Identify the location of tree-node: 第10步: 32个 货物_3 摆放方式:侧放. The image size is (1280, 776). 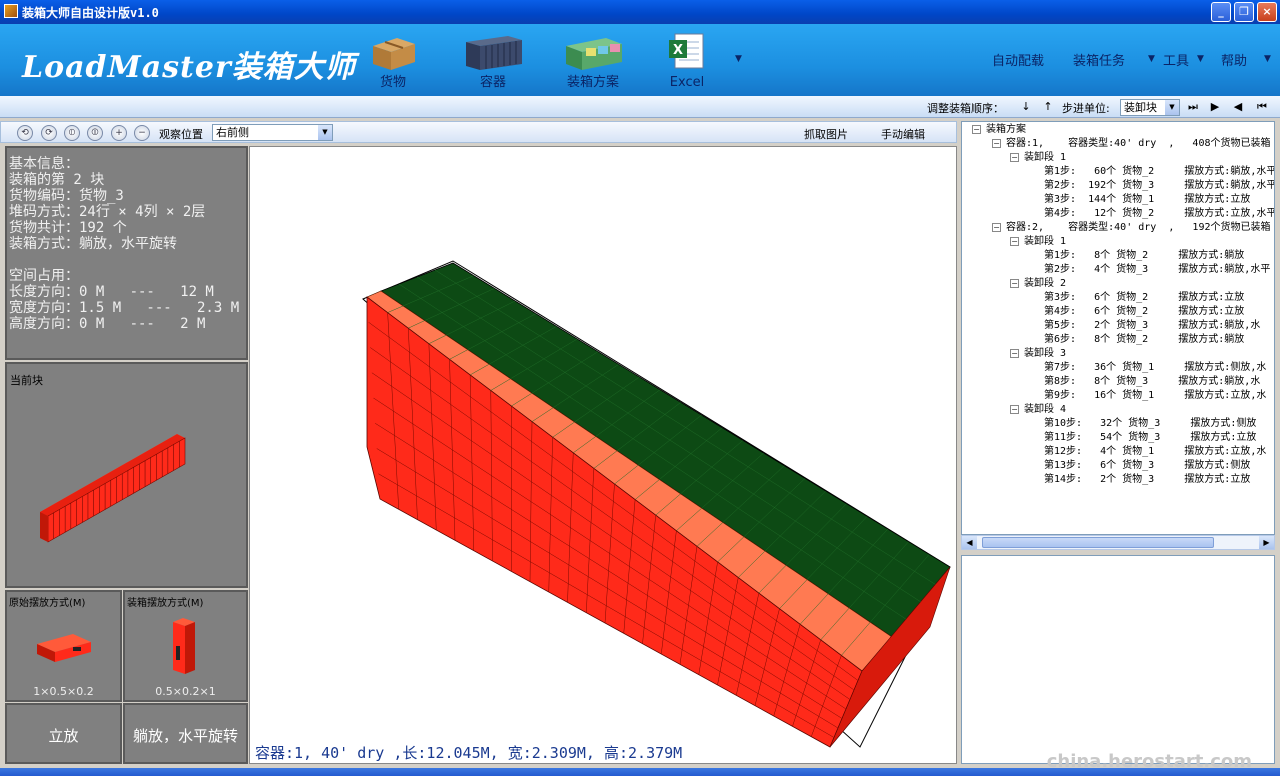
(1150, 424).